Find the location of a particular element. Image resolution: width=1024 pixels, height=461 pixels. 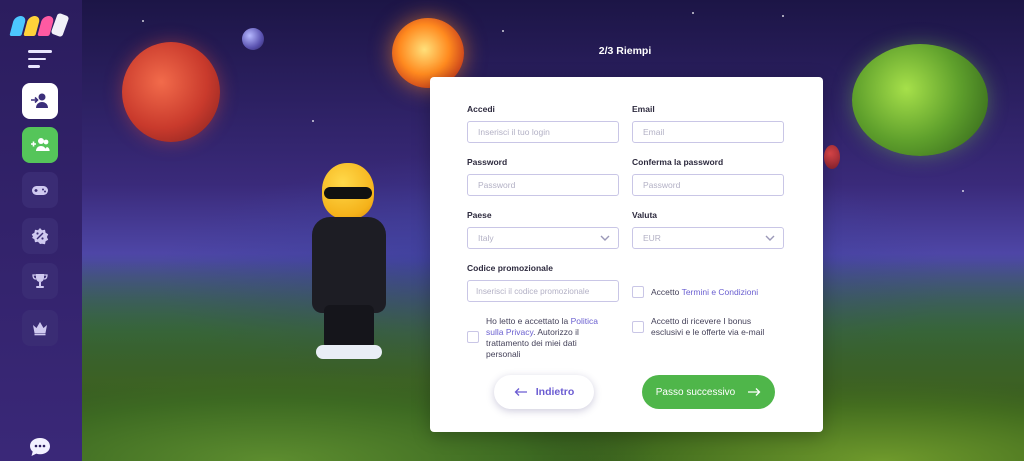

terms-consent: Accetto Termini e Condizioni is located at coordinates (695, 292).